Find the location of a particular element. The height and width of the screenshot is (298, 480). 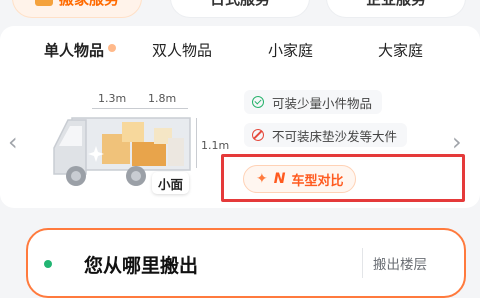

service-tab-label: 日式服务 is located at coordinates (240, 4).